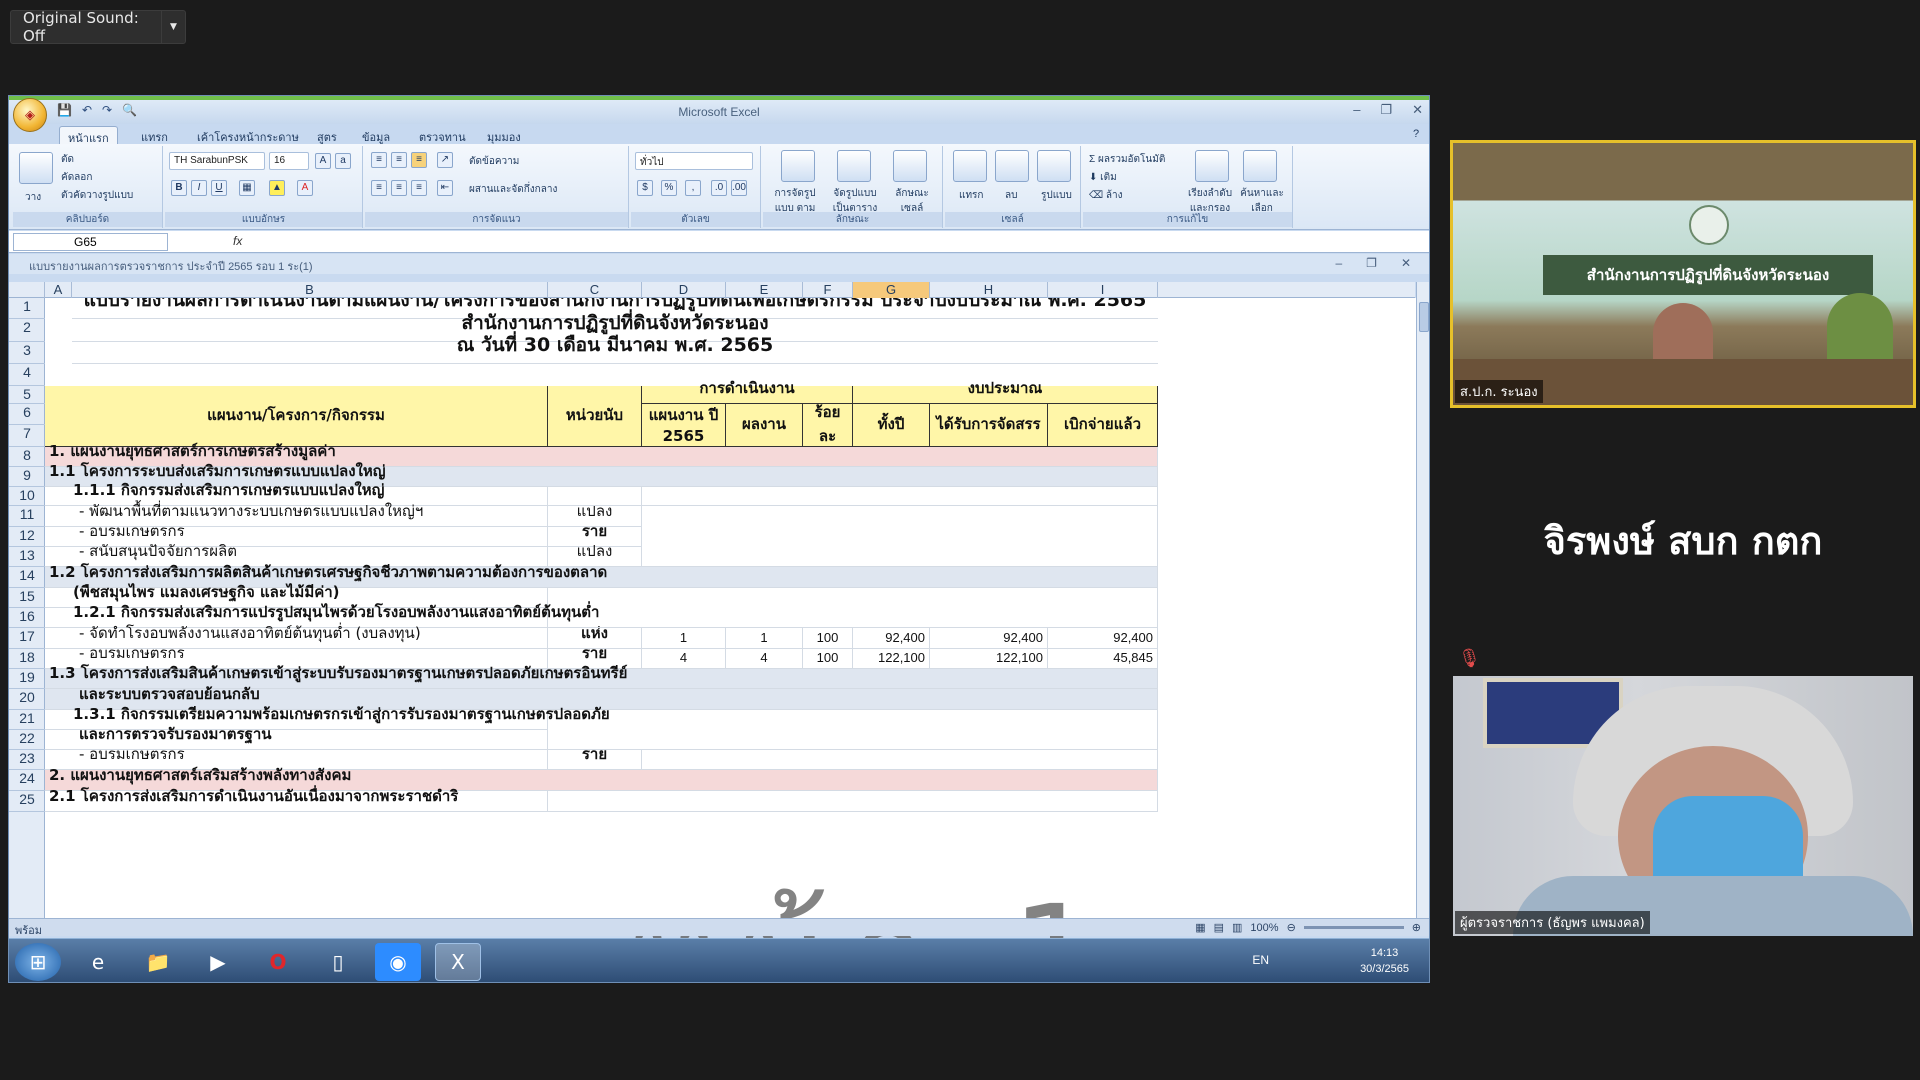 The height and width of the screenshot is (1080, 1920). Describe the element at coordinates (277, 188) in the screenshot. I see `fill-color-icon: ▲` at that location.